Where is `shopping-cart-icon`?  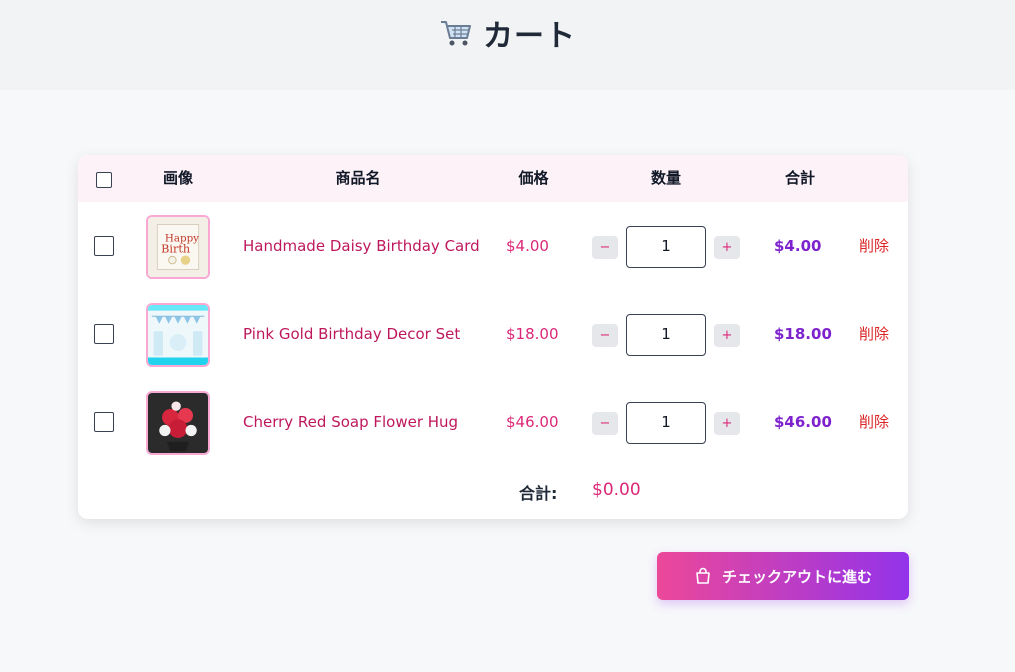
shopping-cart-icon is located at coordinates (456, 33).